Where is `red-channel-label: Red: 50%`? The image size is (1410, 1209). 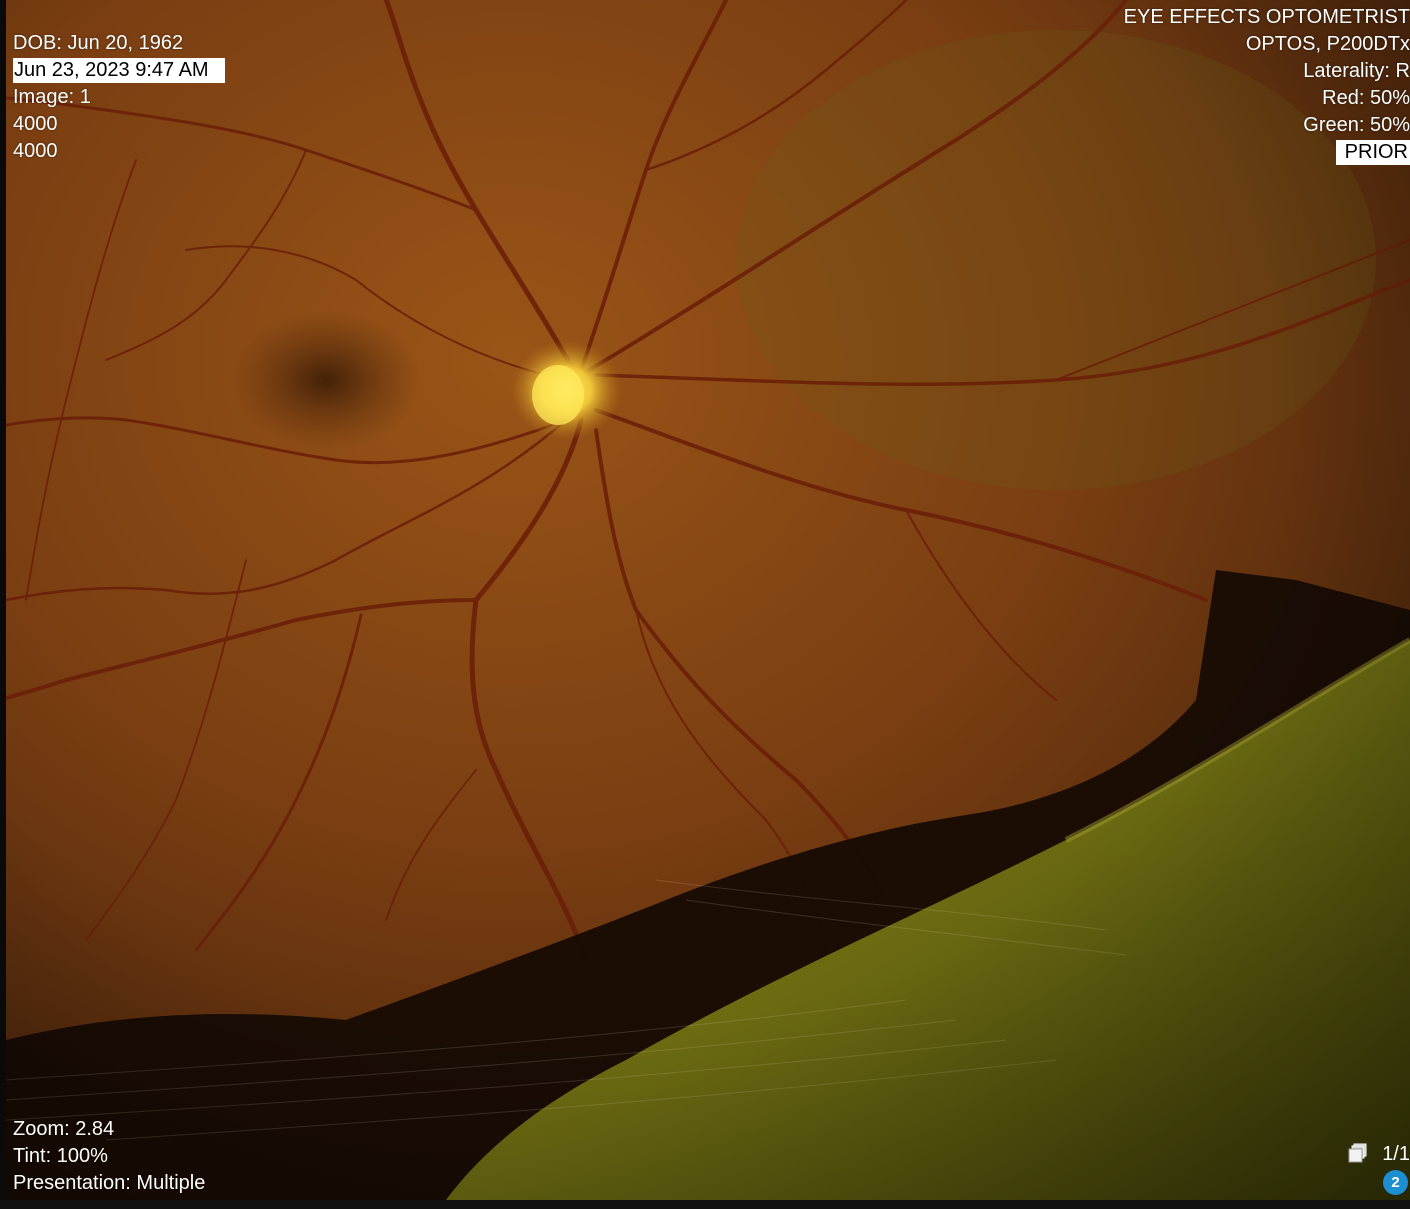
red-channel-label: Red: 50% is located at coordinates (1366, 98).